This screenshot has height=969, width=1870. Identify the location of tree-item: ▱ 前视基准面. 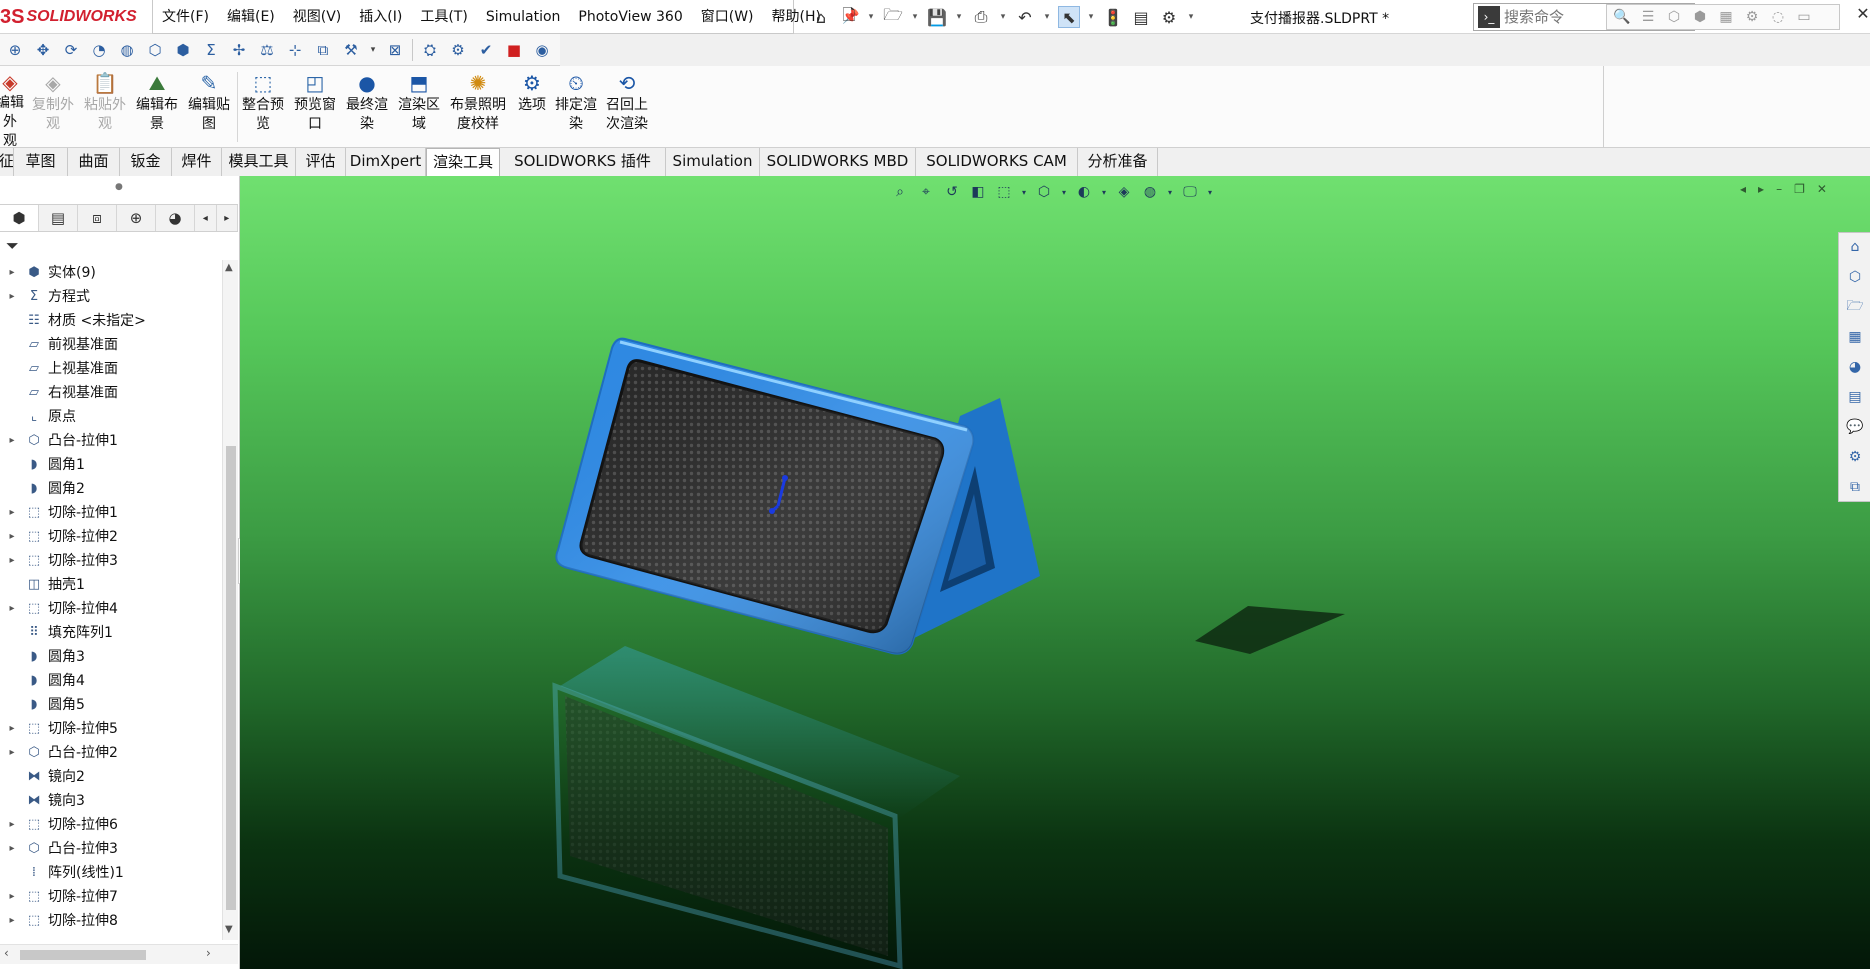
(111, 344).